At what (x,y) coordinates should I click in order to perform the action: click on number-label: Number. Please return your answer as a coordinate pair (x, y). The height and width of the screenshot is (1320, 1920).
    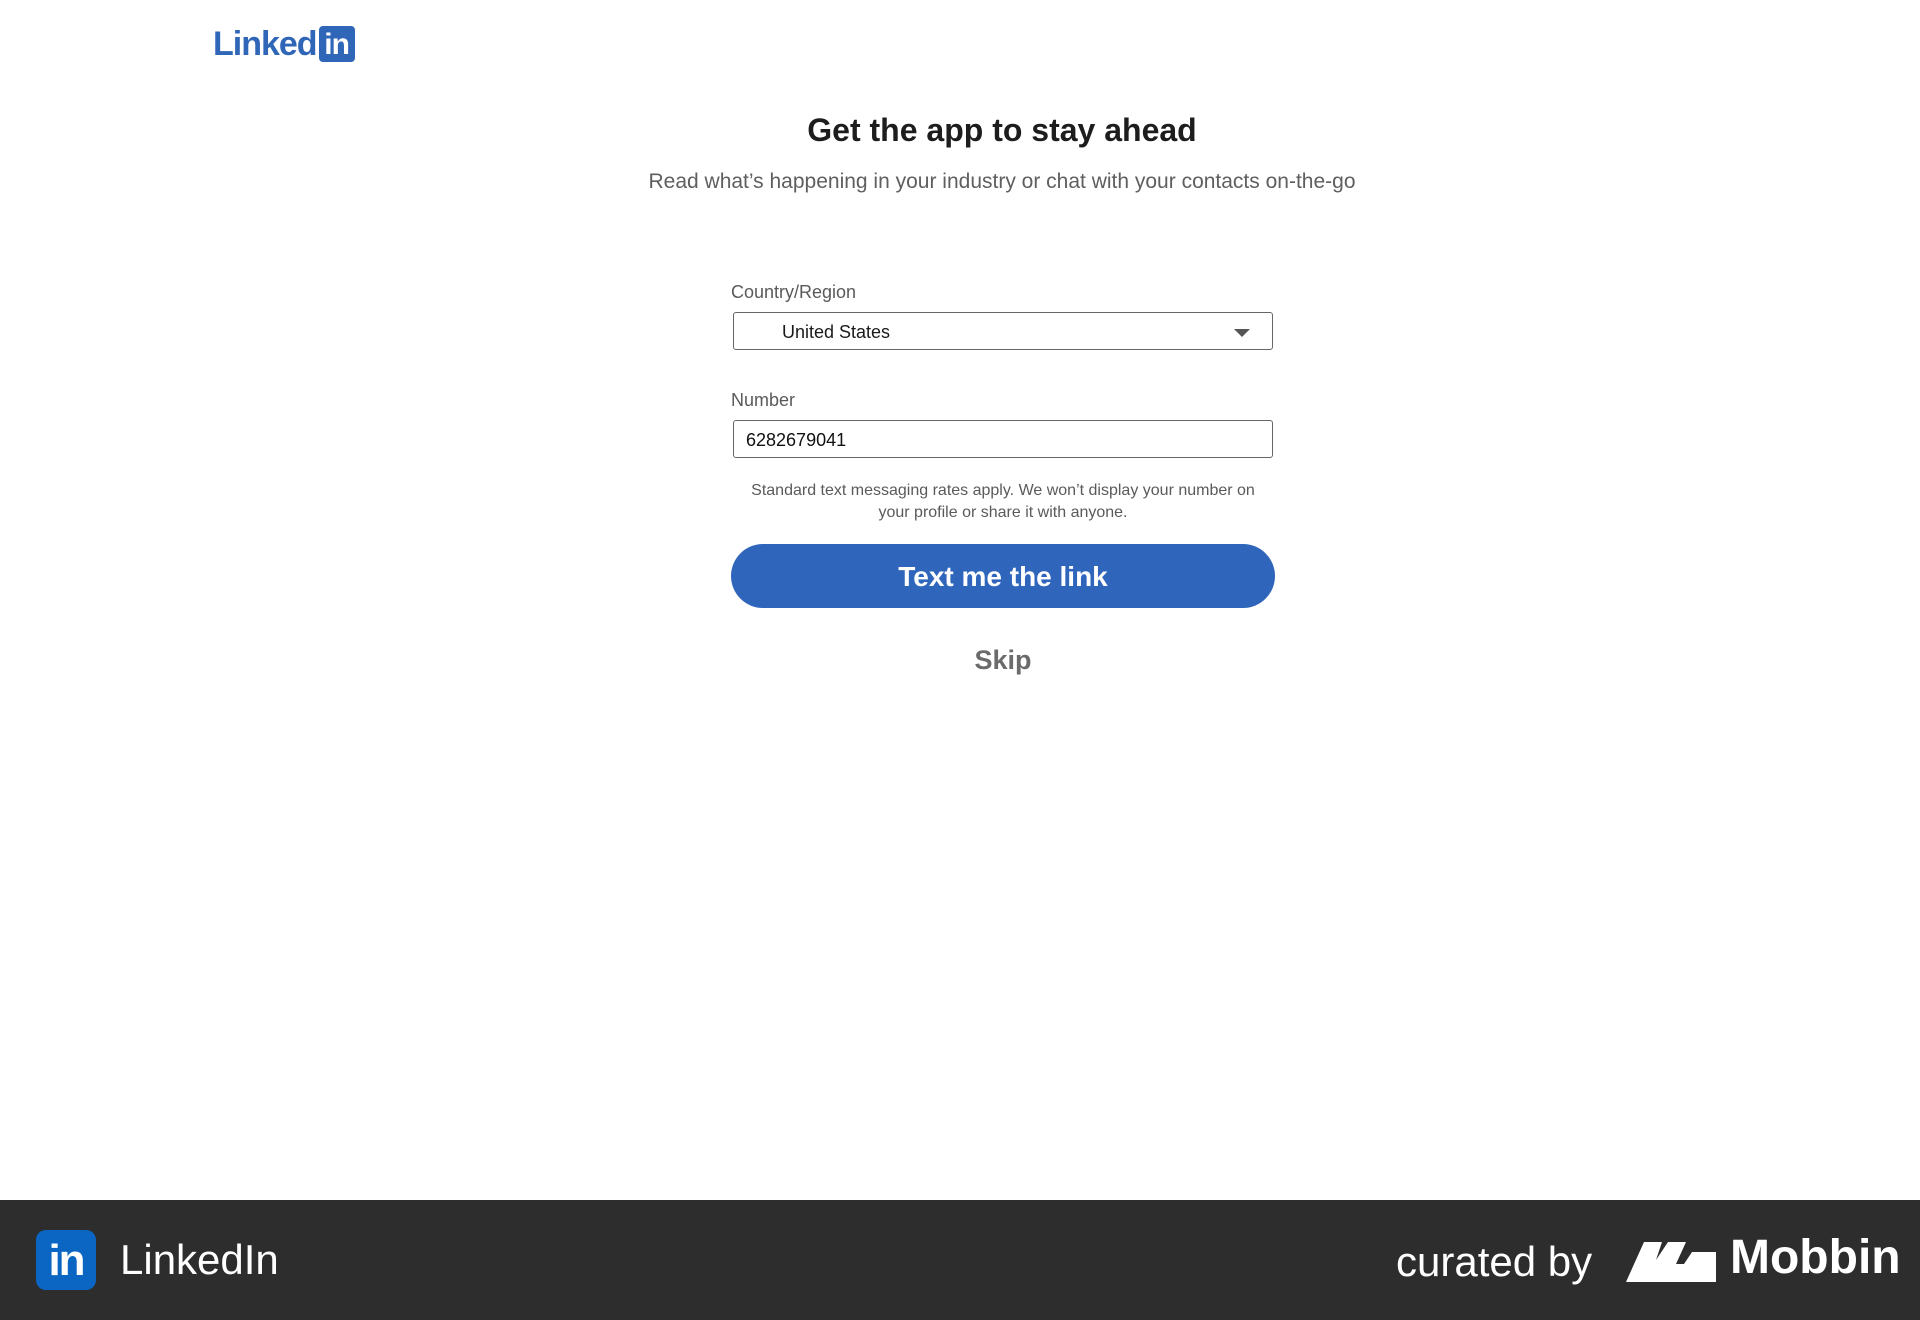
    Looking at the image, I should click on (763, 400).